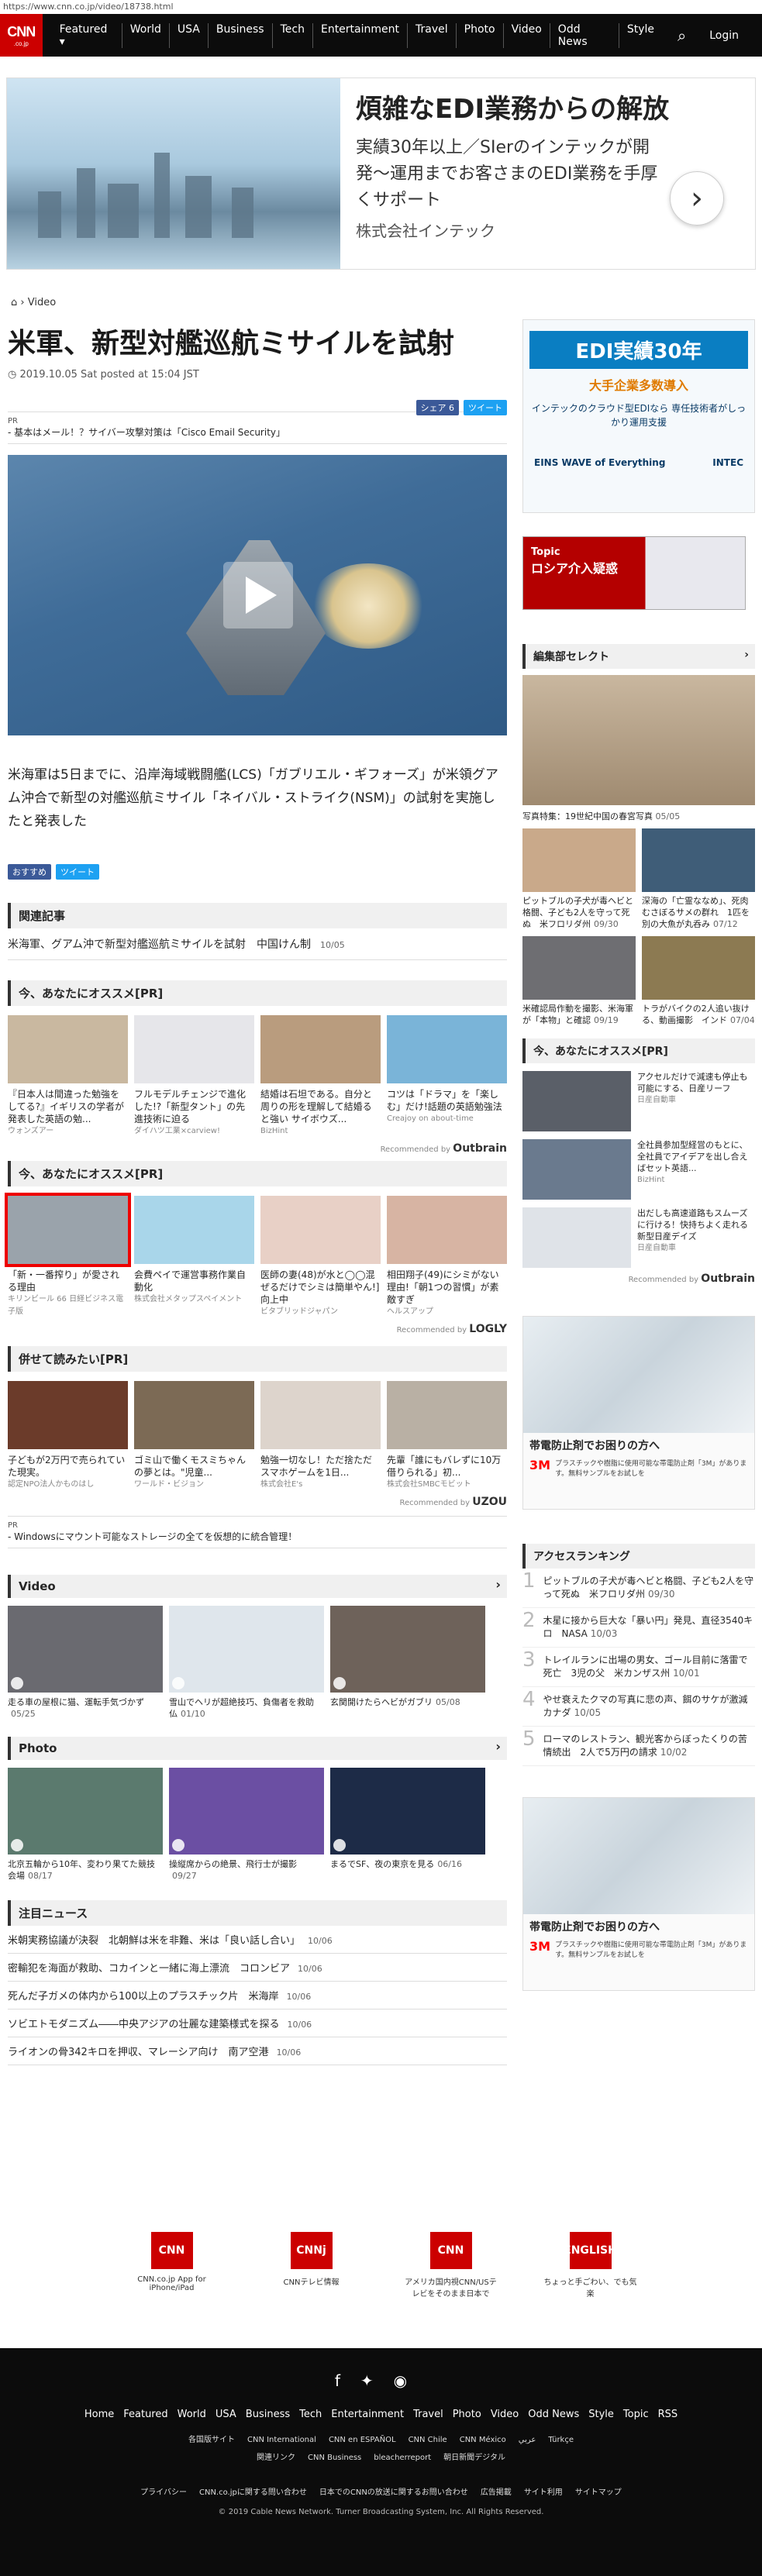  I want to click on video-heading: Video ›, so click(257, 1586).